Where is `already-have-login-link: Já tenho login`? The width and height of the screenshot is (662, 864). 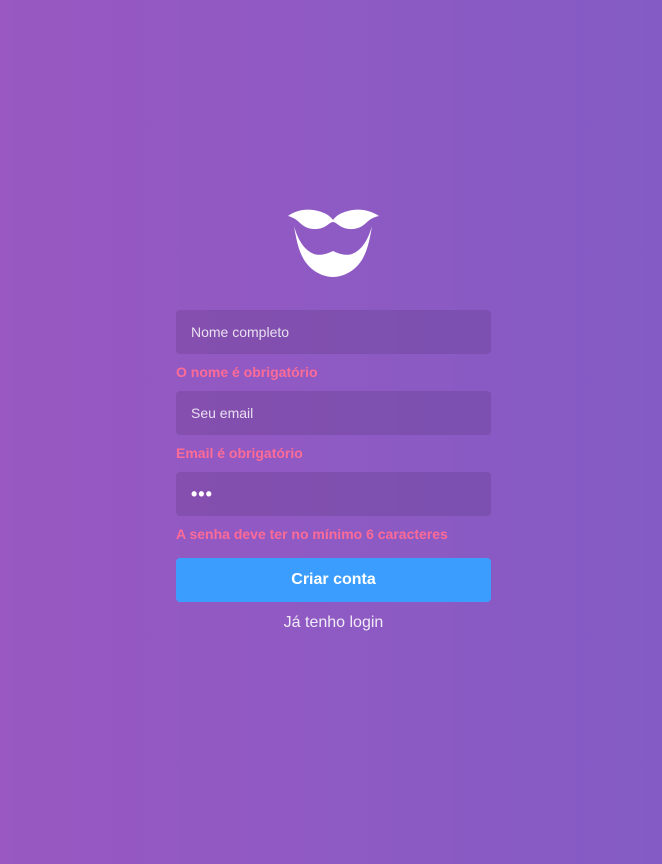 already-have-login-link: Já tenho login is located at coordinates (333, 623).